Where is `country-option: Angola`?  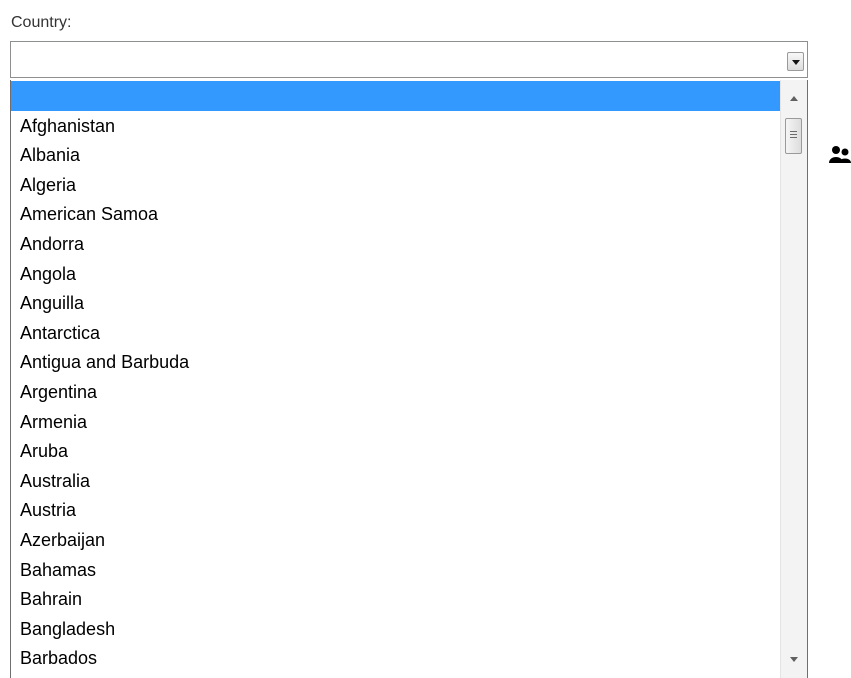
country-option: Angola is located at coordinates (395, 274).